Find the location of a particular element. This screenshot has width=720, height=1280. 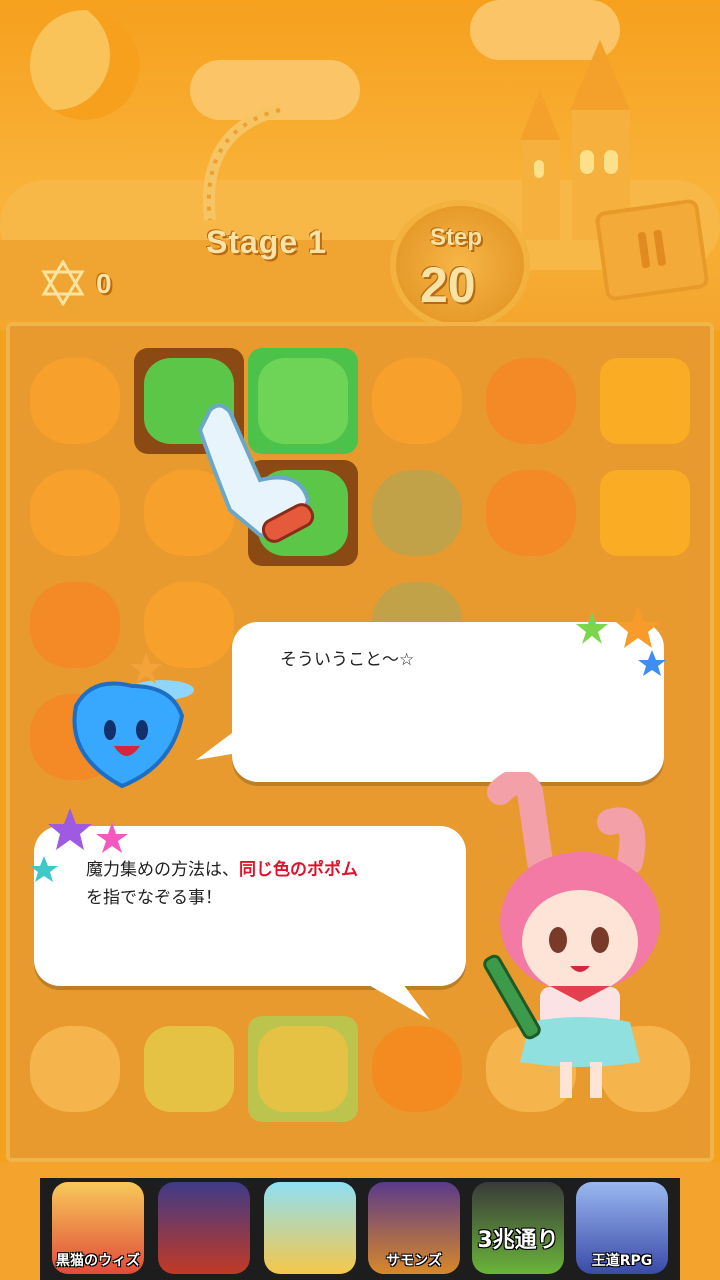

pause-button is located at coordinates (652, 250).